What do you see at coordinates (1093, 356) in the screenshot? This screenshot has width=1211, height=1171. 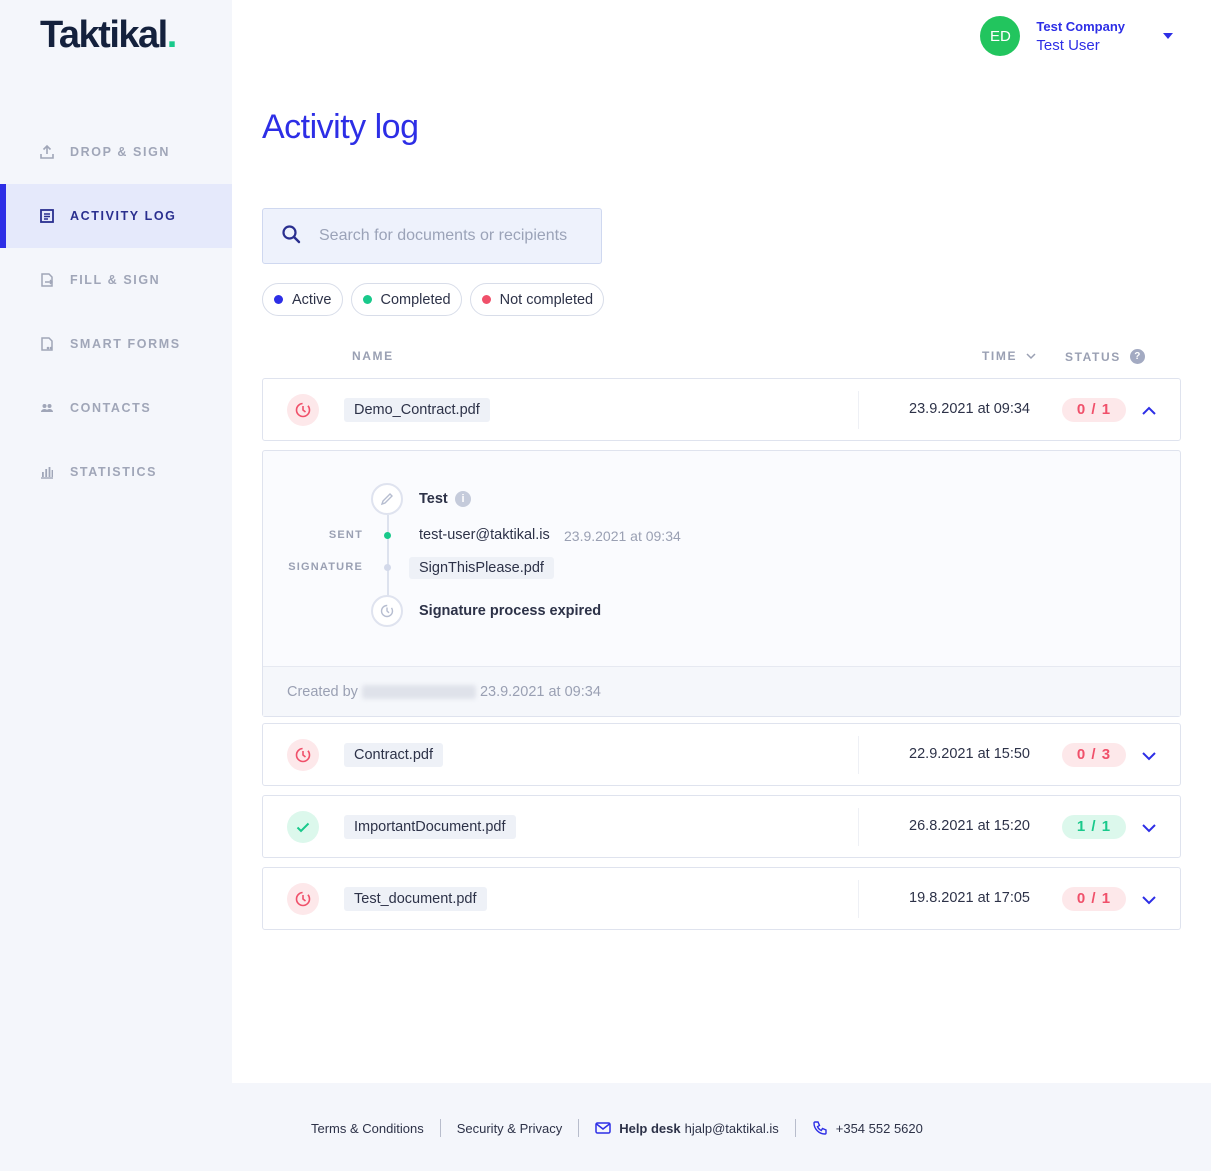 I see `column-header-label: STATUS` at bounding box center [1093, 356].